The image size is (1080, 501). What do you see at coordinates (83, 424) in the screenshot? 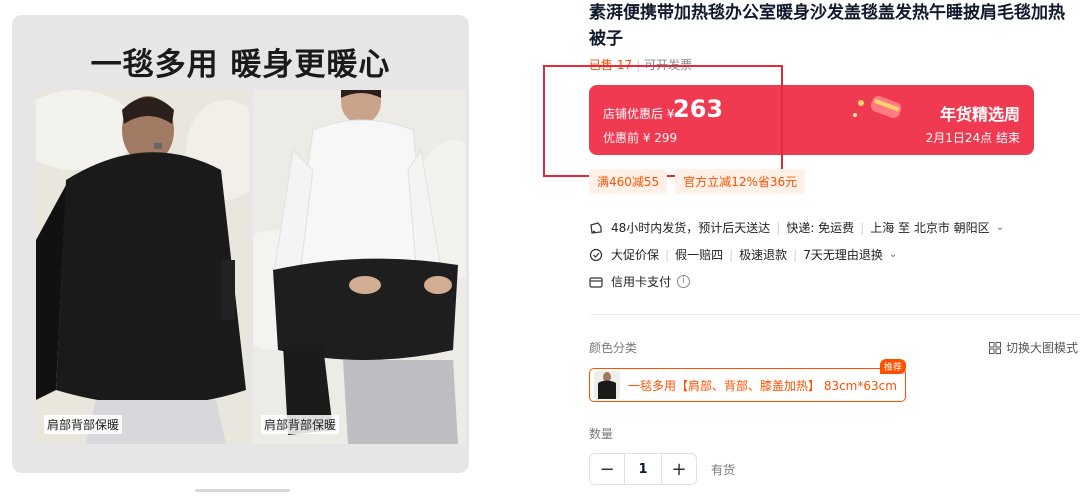
I see `photo-caption-left: 肩部背部保暖` at bounding box center [83, 424].